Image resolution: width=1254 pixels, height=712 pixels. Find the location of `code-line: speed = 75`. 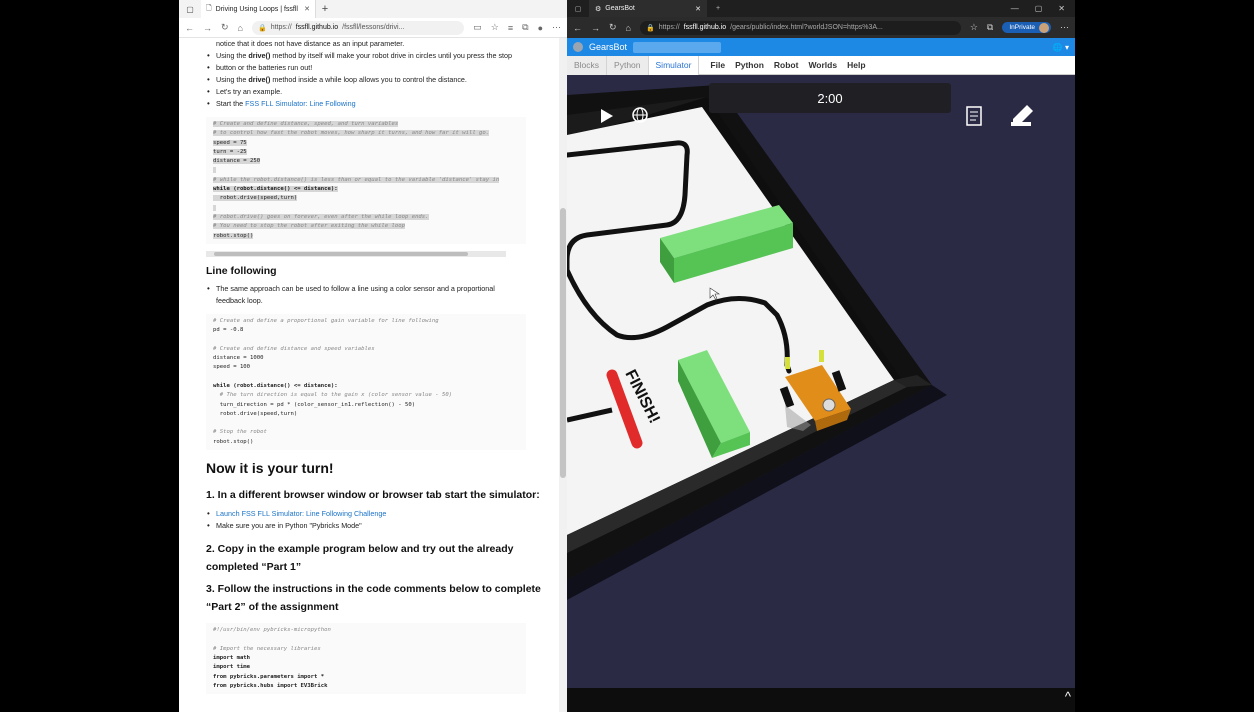

code-line: speed = 75 is located at coordinates (230, 142).